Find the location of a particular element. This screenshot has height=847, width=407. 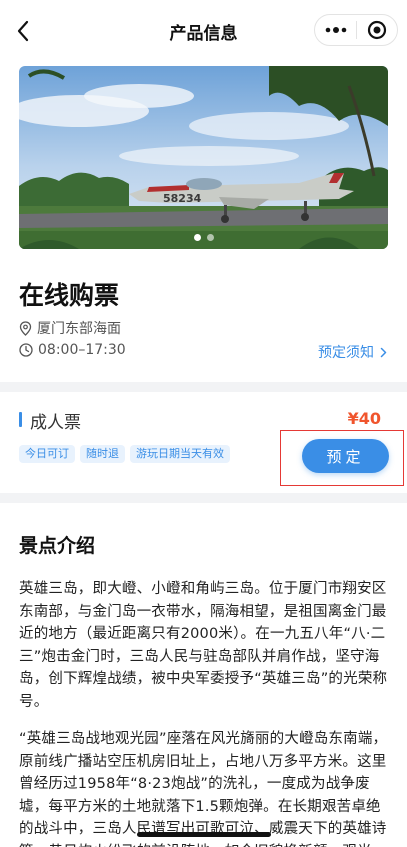

ticket-card: 成人票 ¥40 今日可订 随时退 游玩日期当天有效 预定 is located at coordinates (203, 442).